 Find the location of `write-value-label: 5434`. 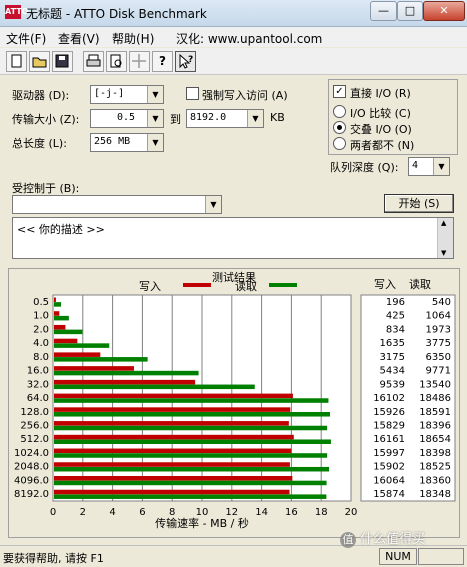

write-value-label: 5434 is located at coordinates (392, 371).